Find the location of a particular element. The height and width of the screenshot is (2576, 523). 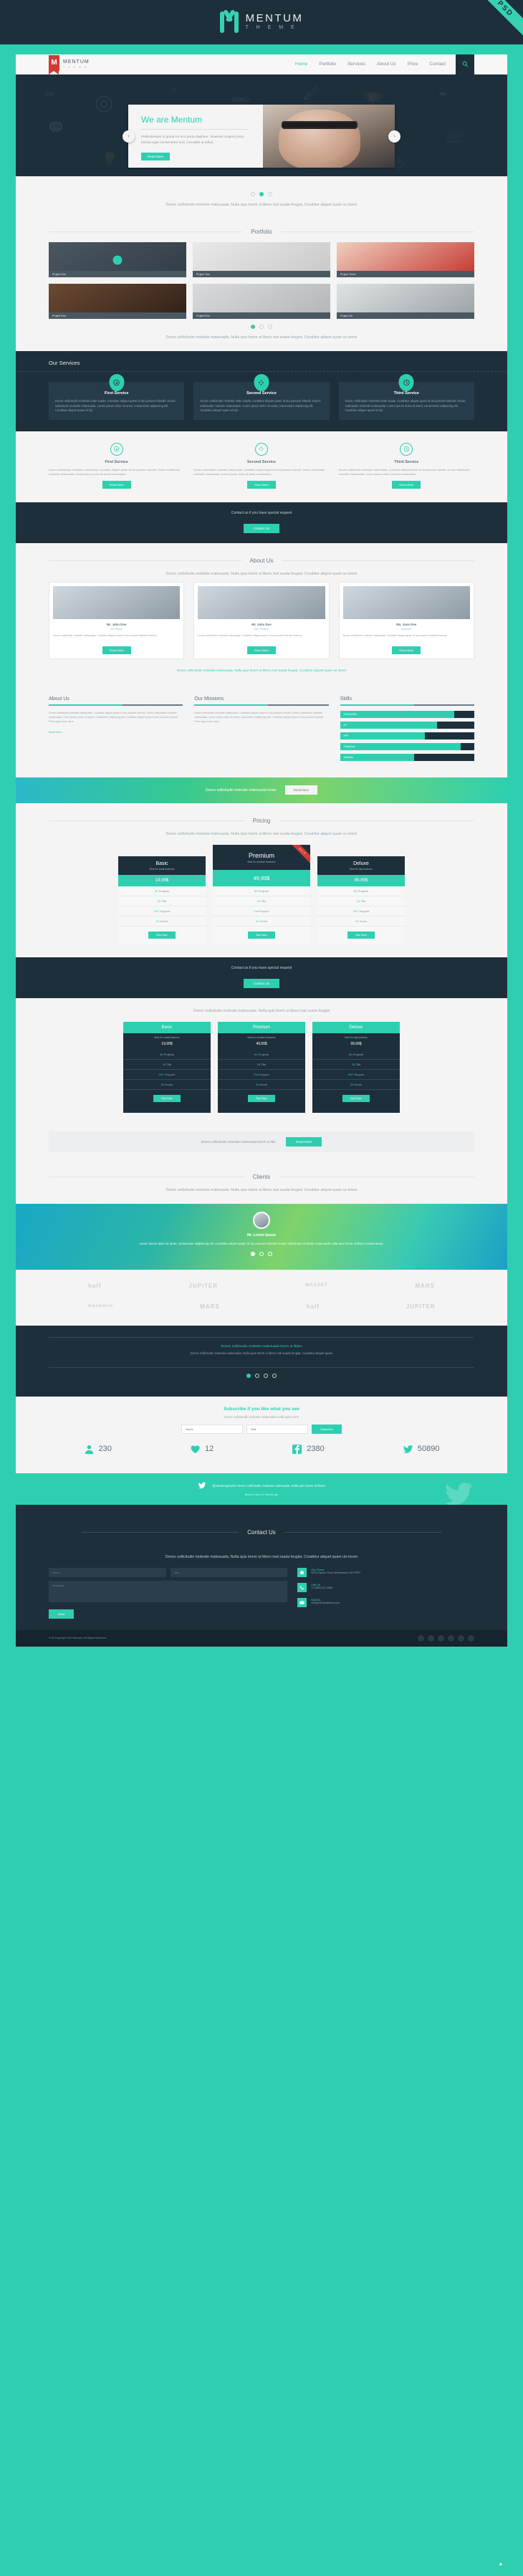

cta-gradient-button: Read More is located at coordinates (300, 790).